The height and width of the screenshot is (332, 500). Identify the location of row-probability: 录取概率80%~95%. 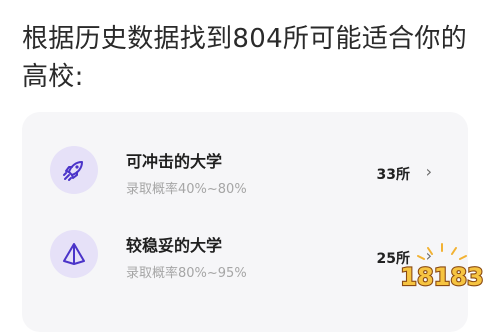
(186, 273).